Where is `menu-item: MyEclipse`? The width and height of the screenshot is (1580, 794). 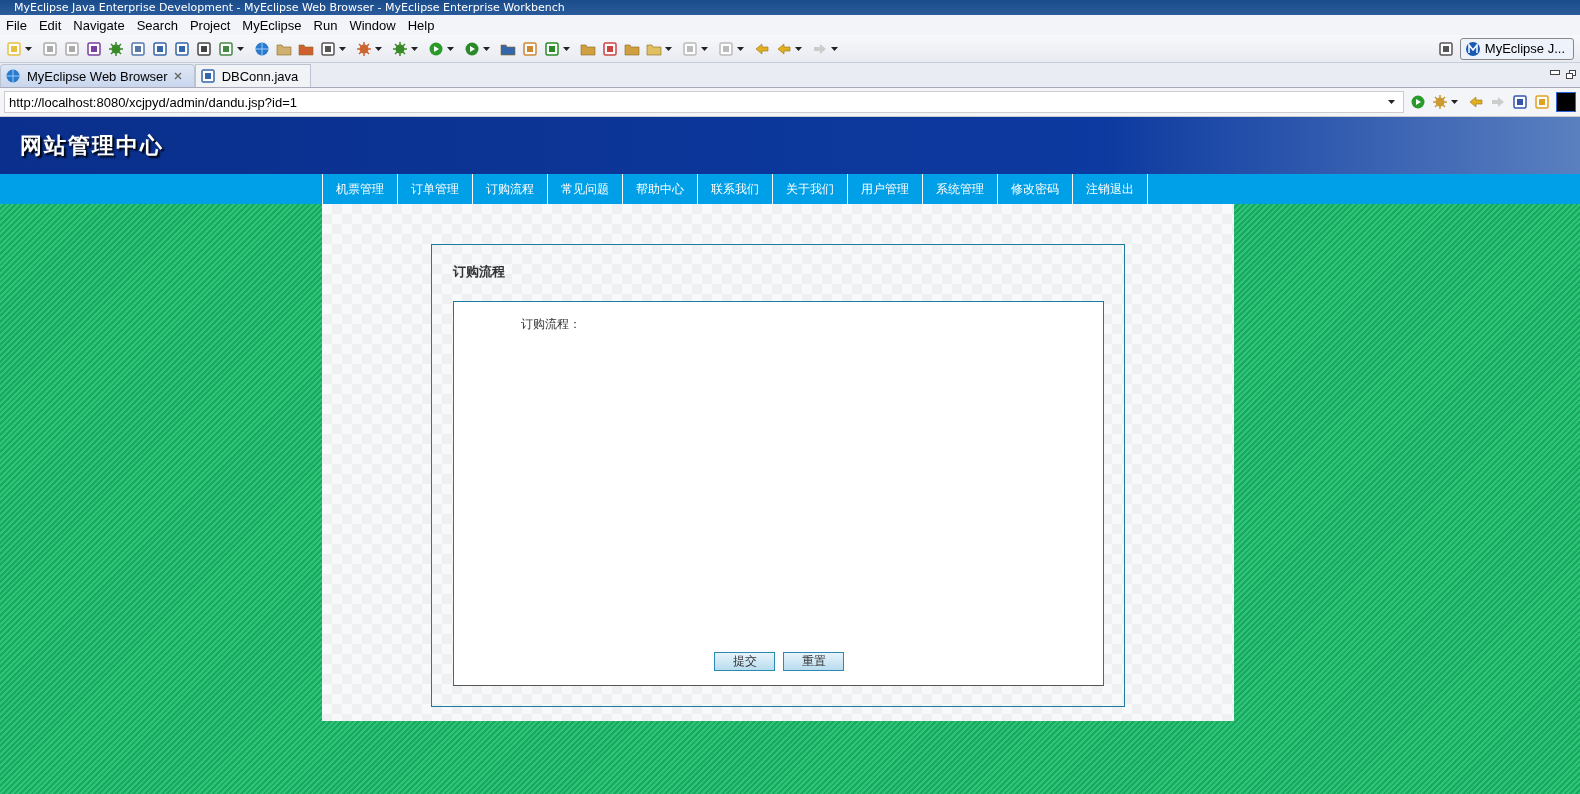 menu-item: MyEclipse is located at coordinates (272, 25).